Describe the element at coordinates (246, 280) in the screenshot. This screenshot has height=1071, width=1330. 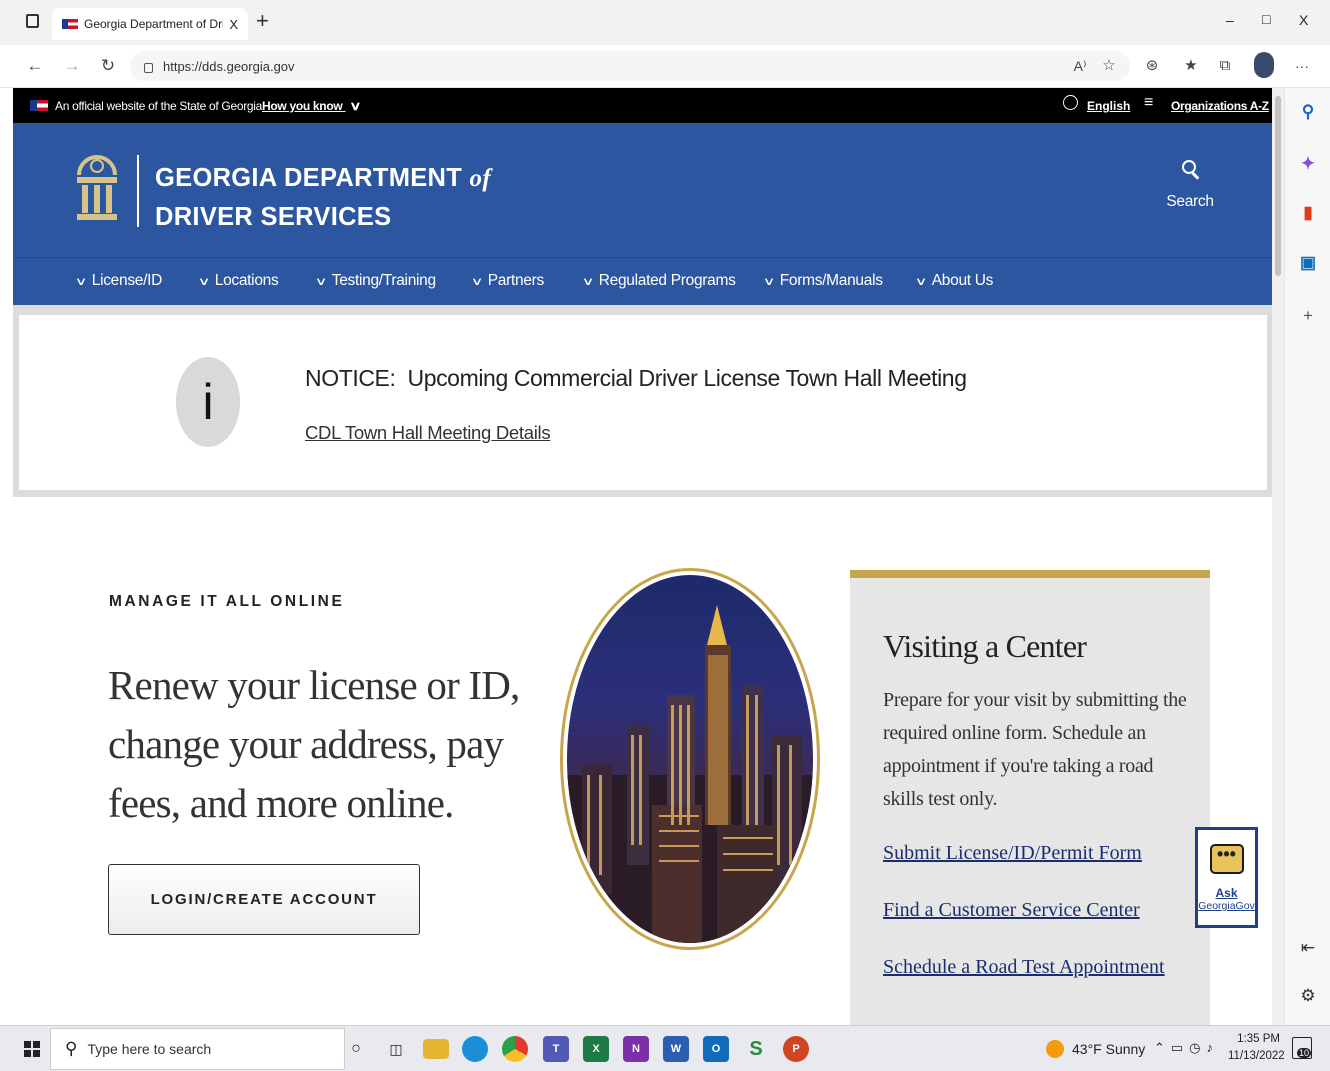
I see `nav-label: Locations` at that location.